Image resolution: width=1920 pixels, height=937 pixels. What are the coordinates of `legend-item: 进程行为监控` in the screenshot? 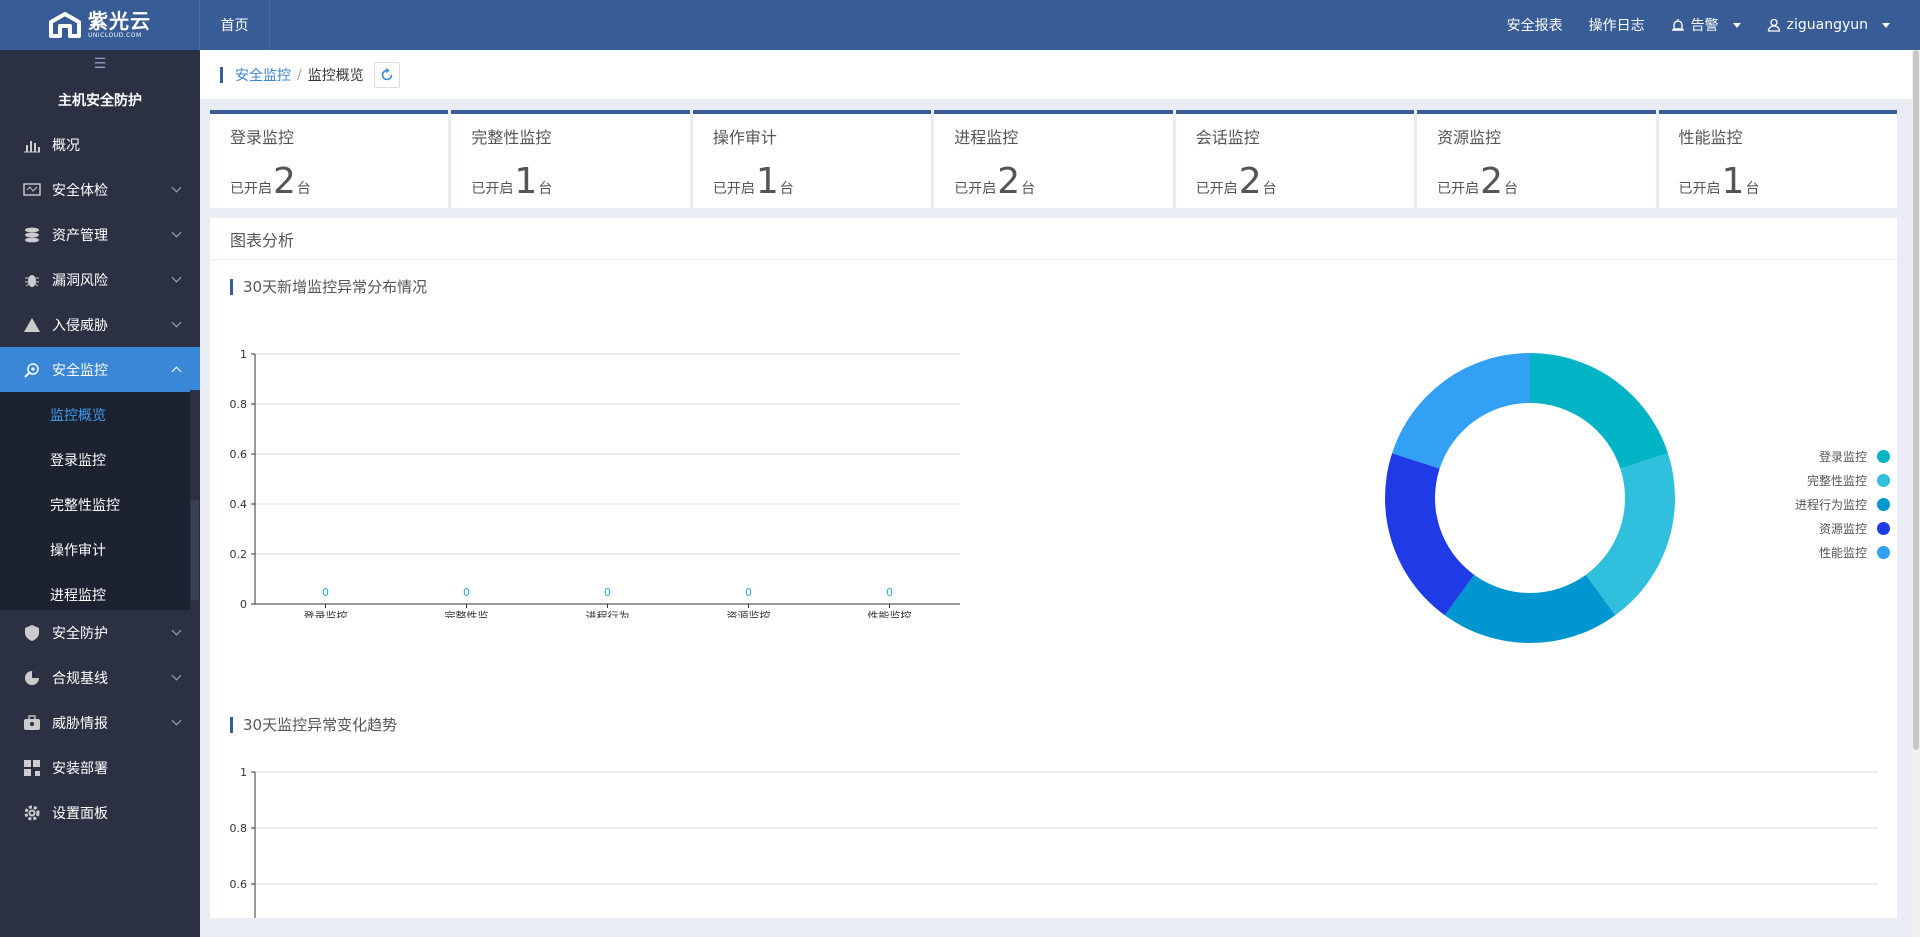 It's located at (1830, 504).